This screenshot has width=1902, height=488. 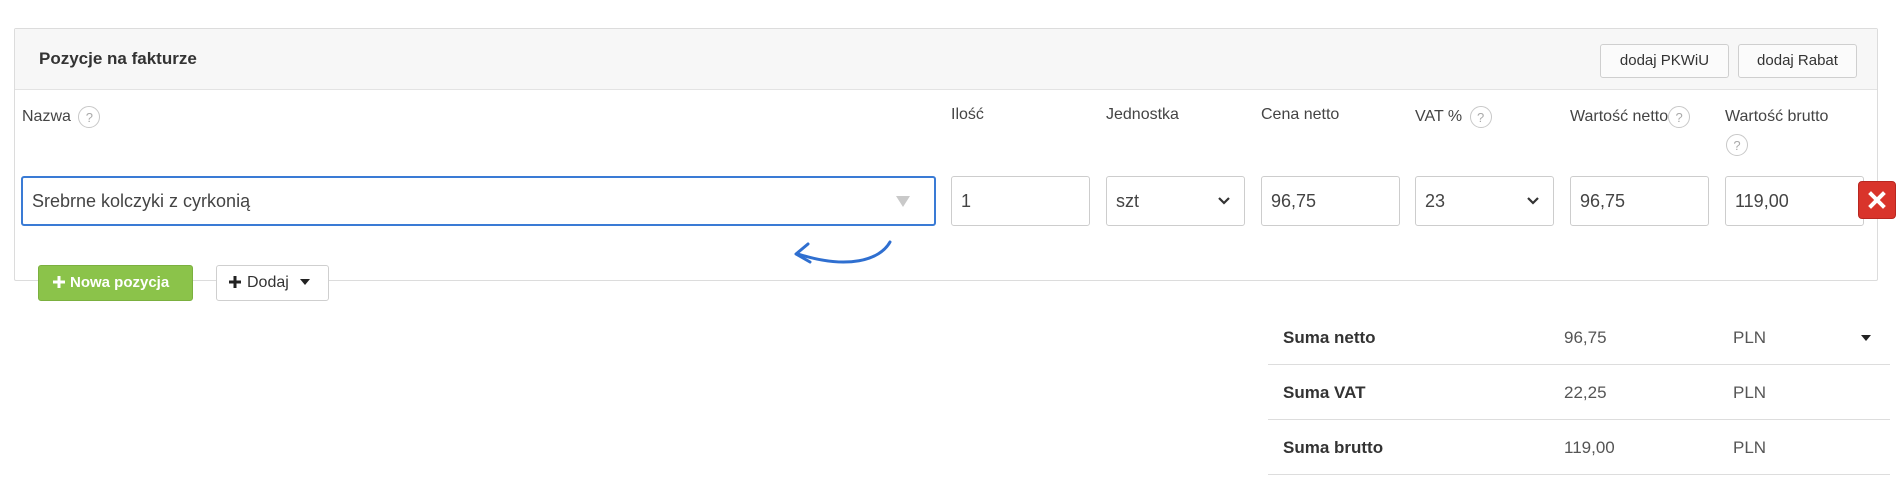 I want to click on vat-select: 23, so click(x=1484, y=201).